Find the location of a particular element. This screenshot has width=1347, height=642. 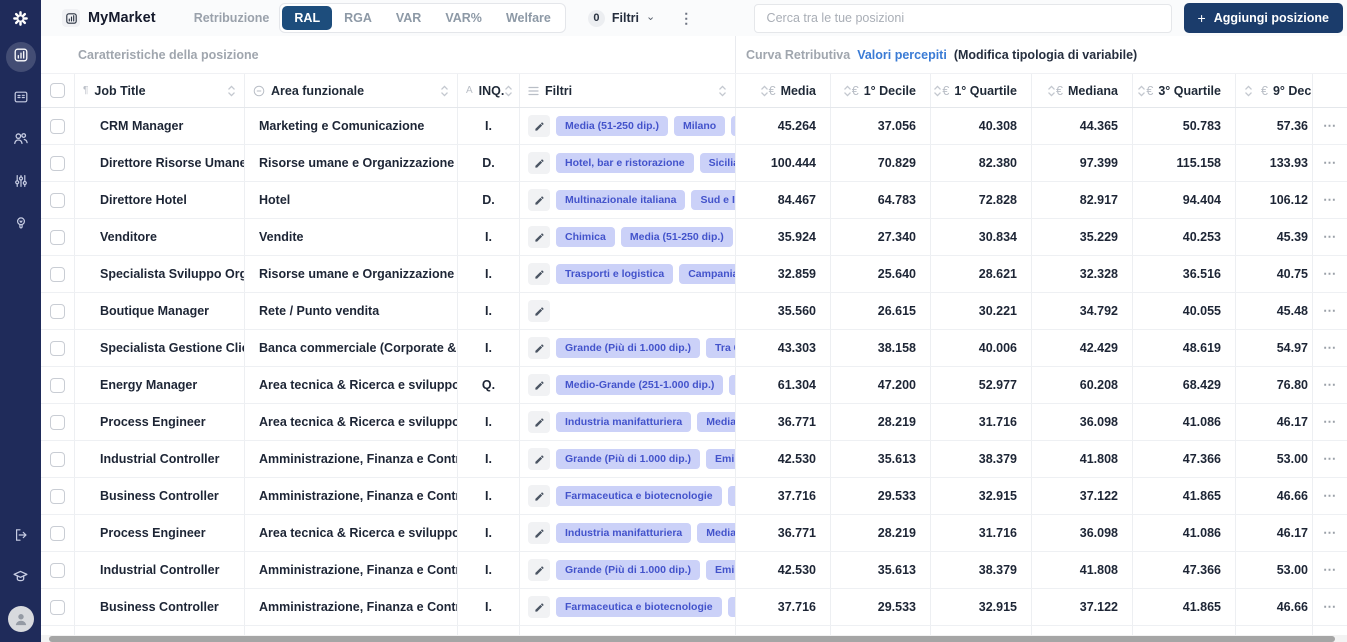

job-title-cell: Specialista Gestione Clientela Retail is located at coordinates (160, 348).